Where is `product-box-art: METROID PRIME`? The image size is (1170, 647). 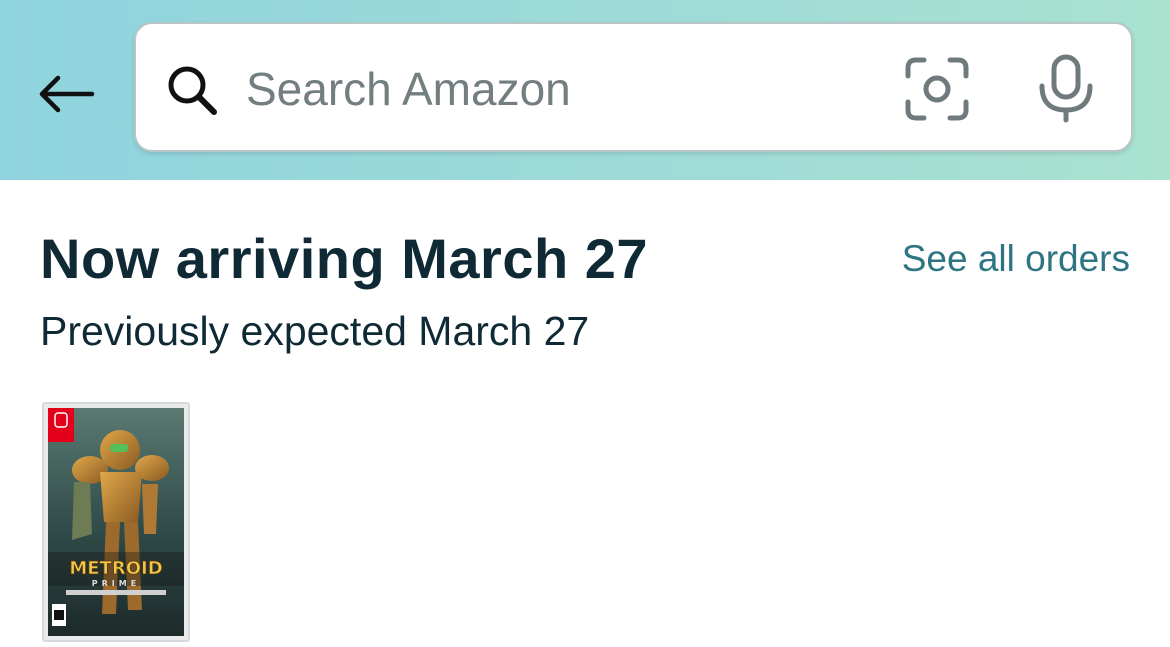 product-box-art: METROID PRIME is located at coordinates (116, 522).